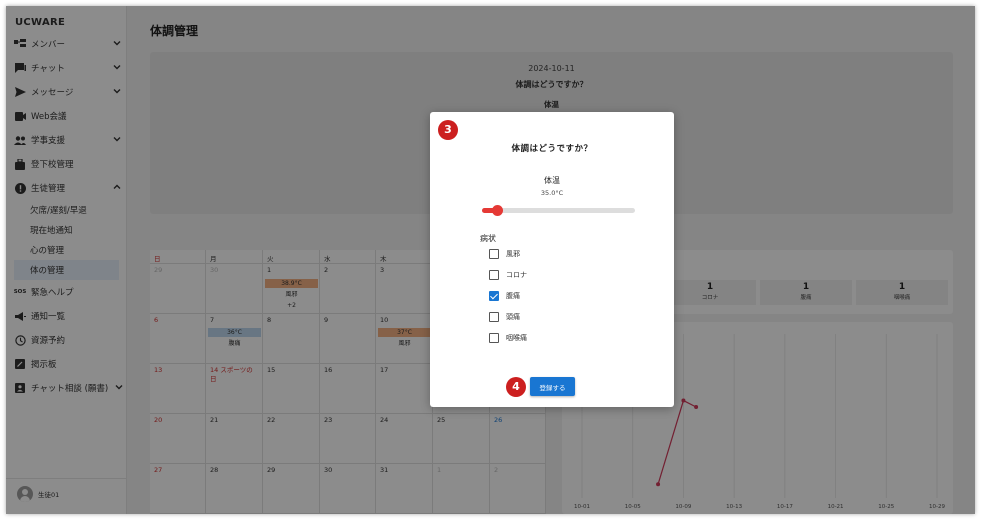  What do you see at coordinates (488, 238) in the screenshot?
I see `symptoms-label: 病状` at bounding box center [488, 238].